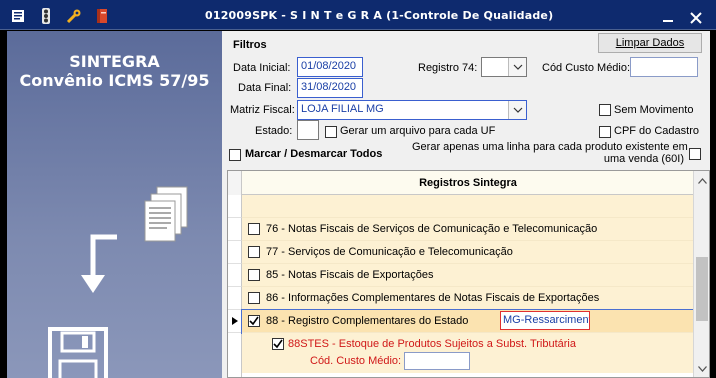  I want to click on sub-item-cod-field, so click(437, 361).